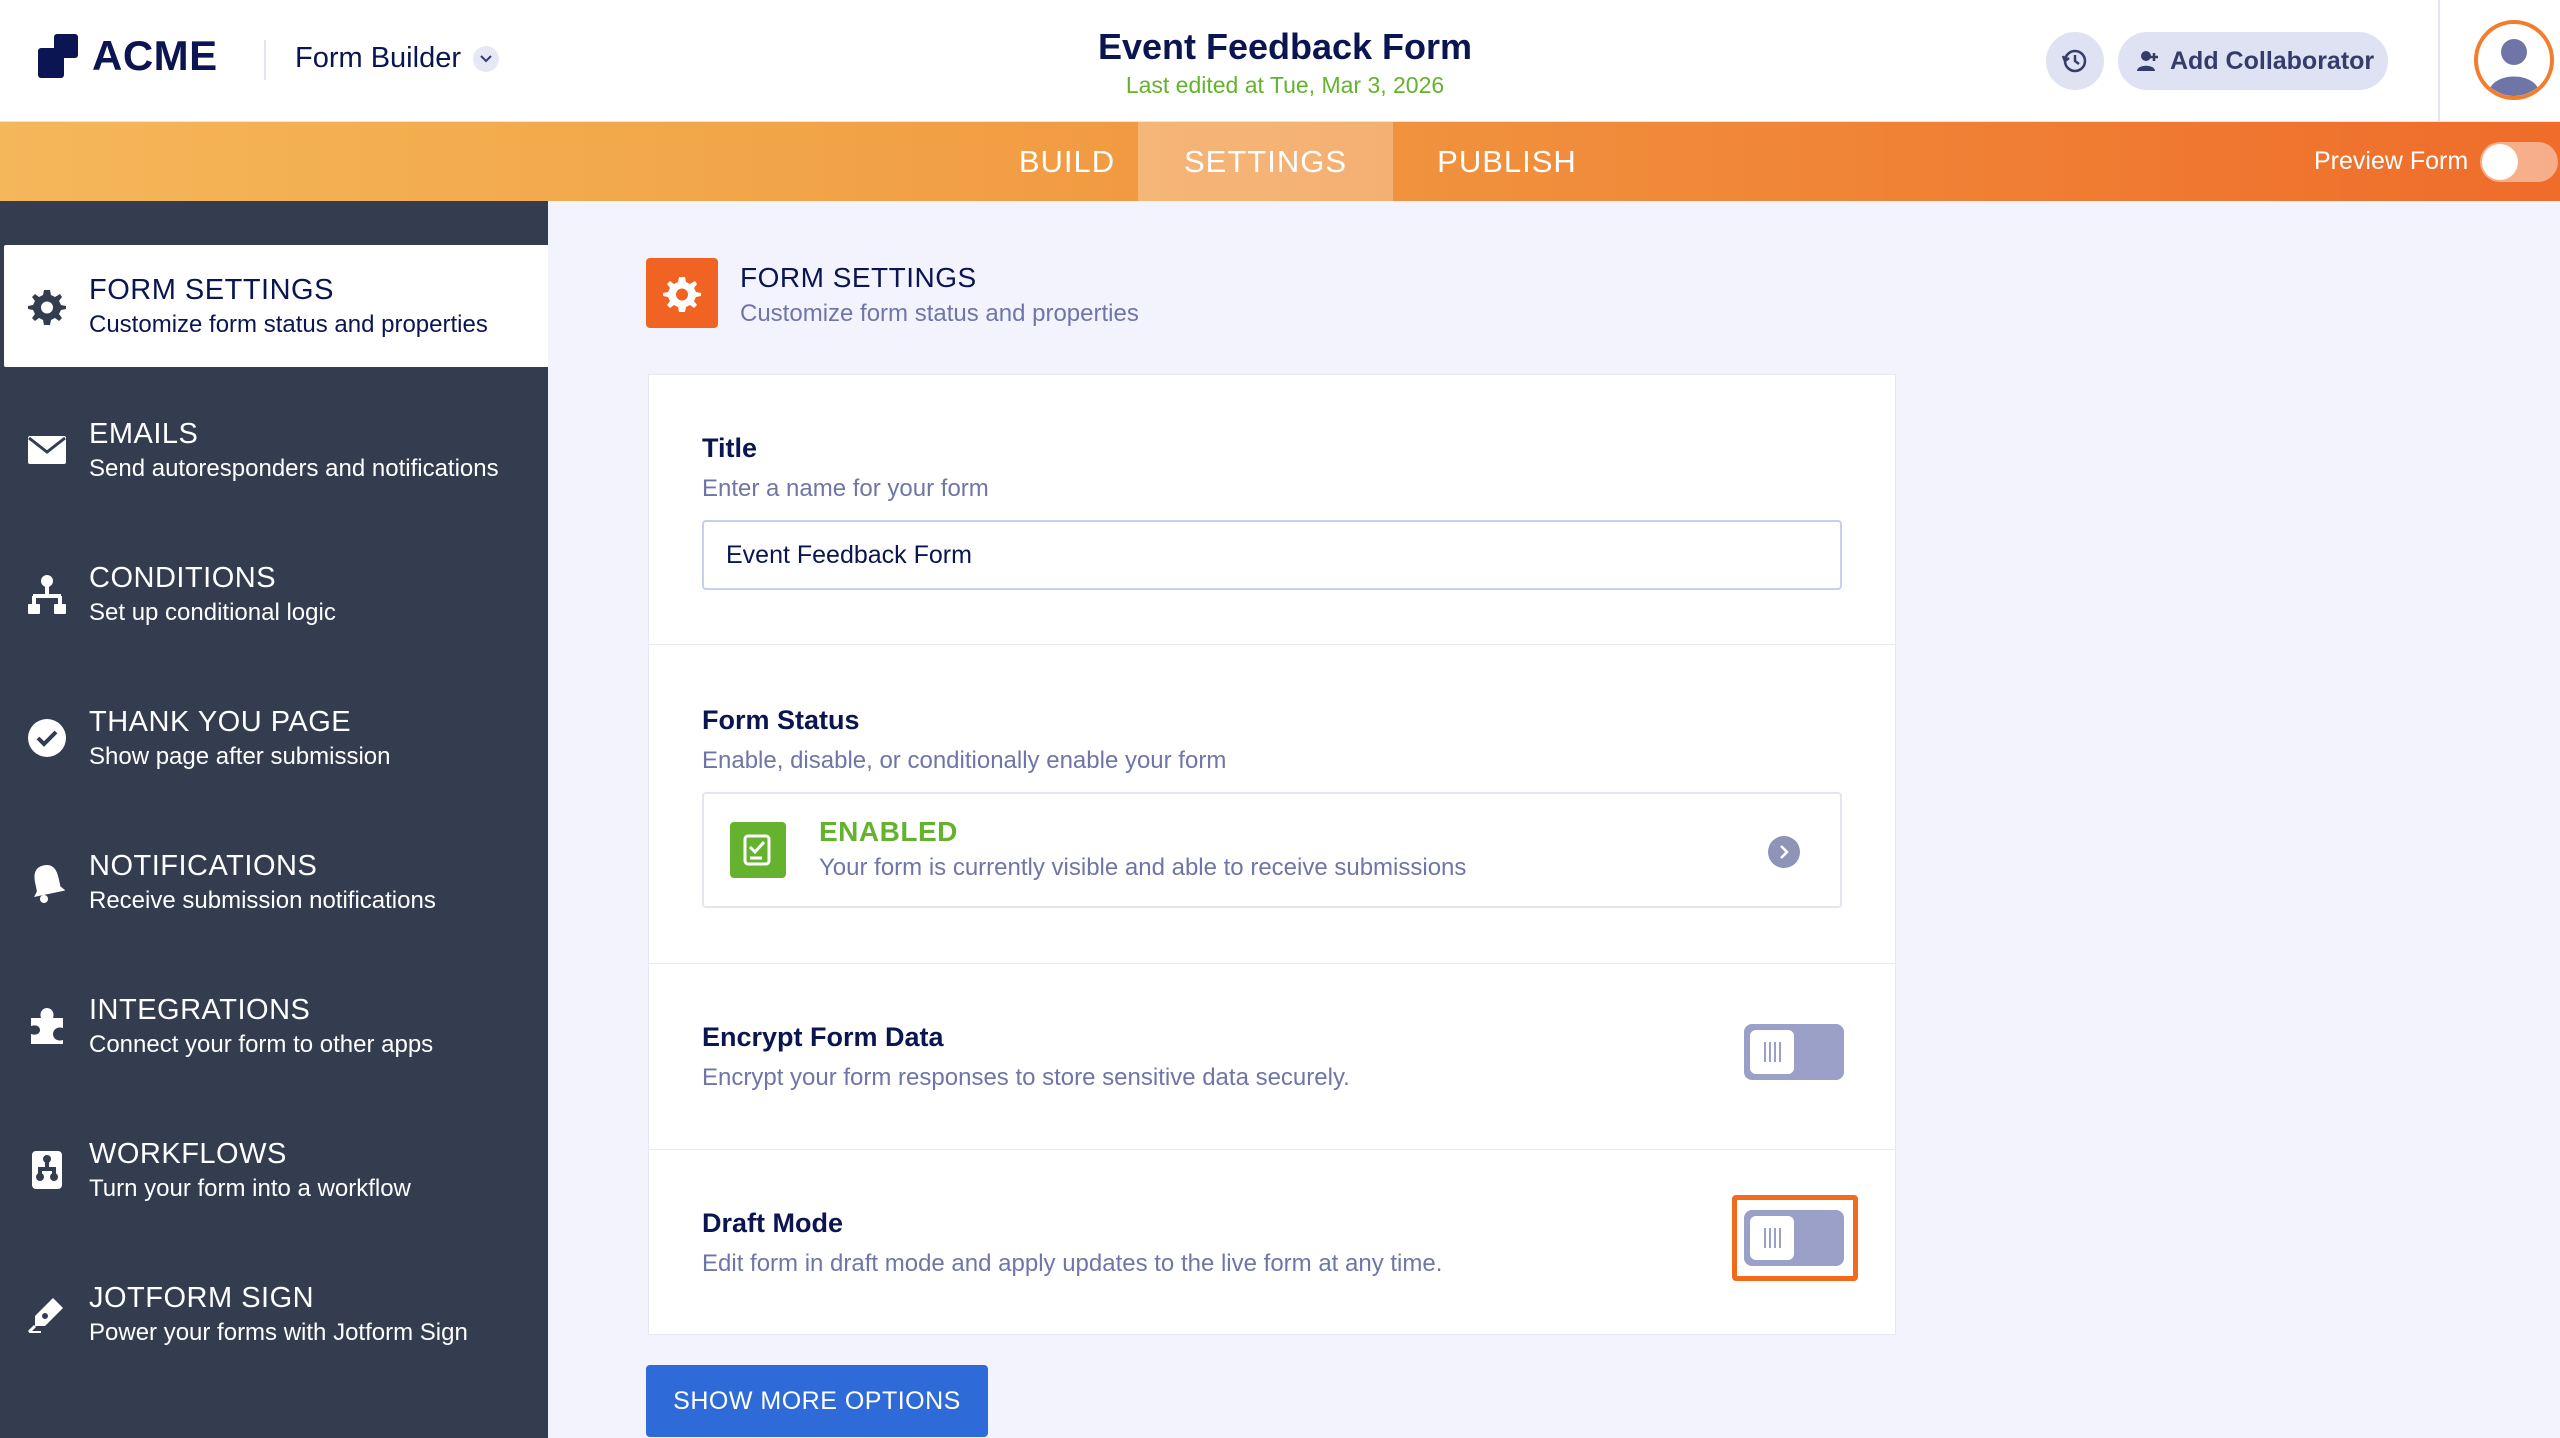  I want to click on draft-mode-label: Draft Mode, so click(772, 1223).